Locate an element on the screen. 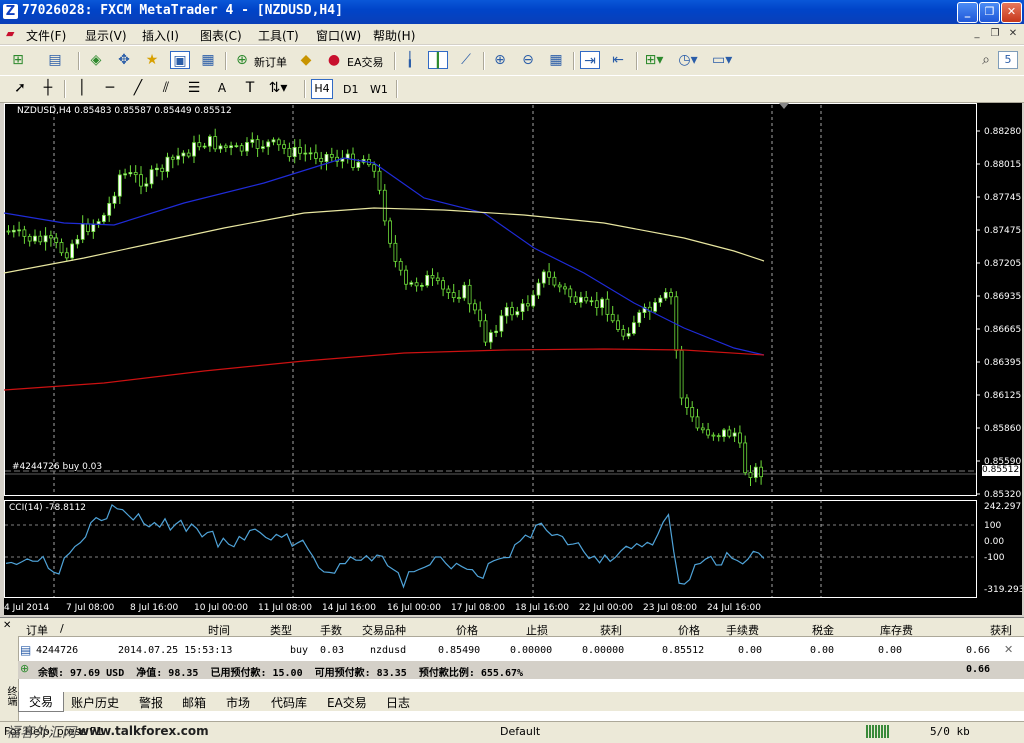 This screenshot has width=1024, height=743. col-time: 时间 is located at coordinates (219, 630).